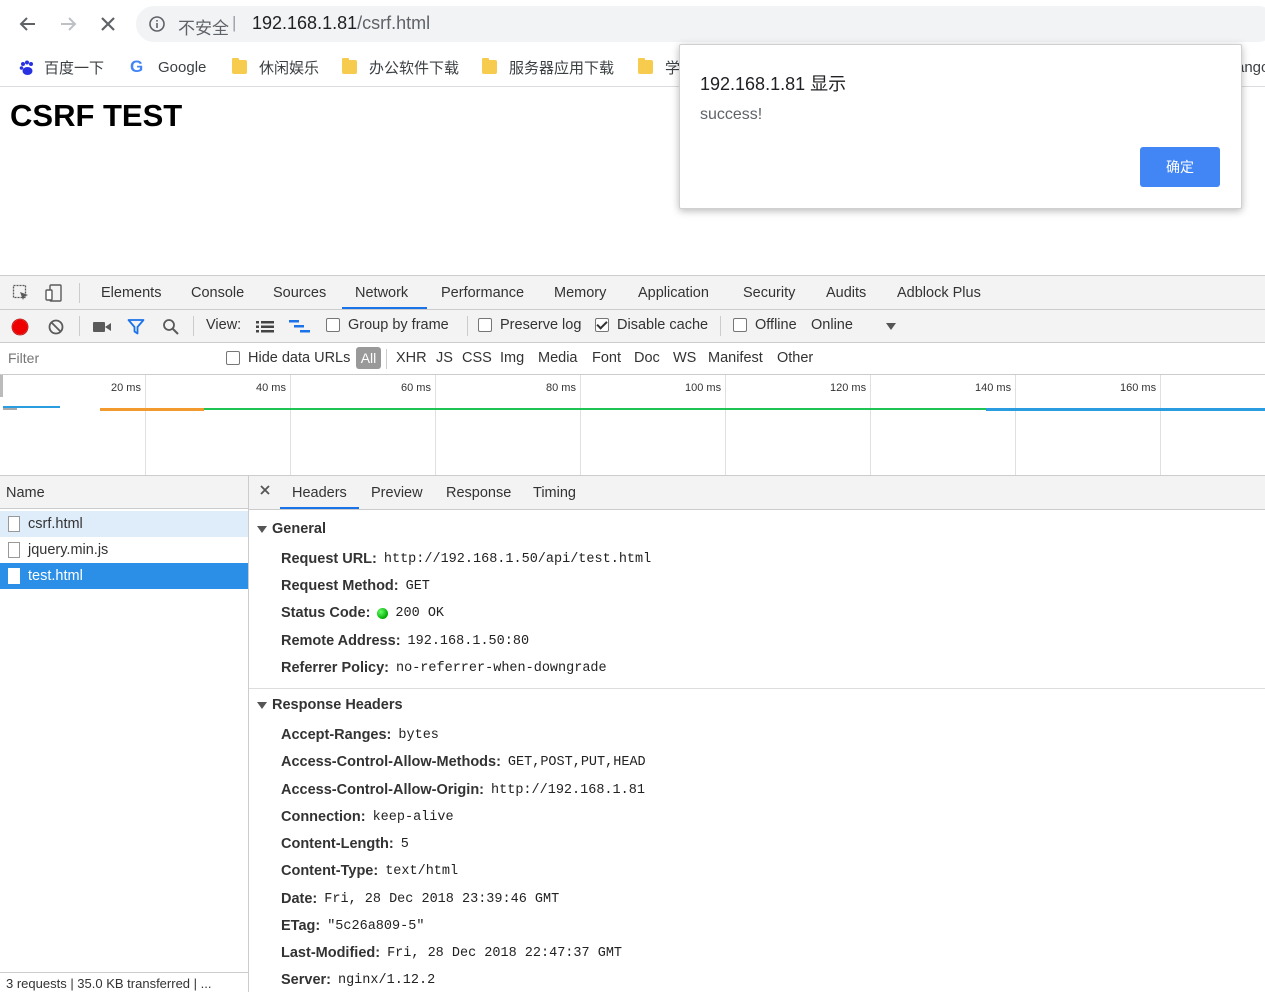 This screenshot has height=993, width=1265. I want to click on header-row: ETag: "5c26a809-5", so click(352, 926).